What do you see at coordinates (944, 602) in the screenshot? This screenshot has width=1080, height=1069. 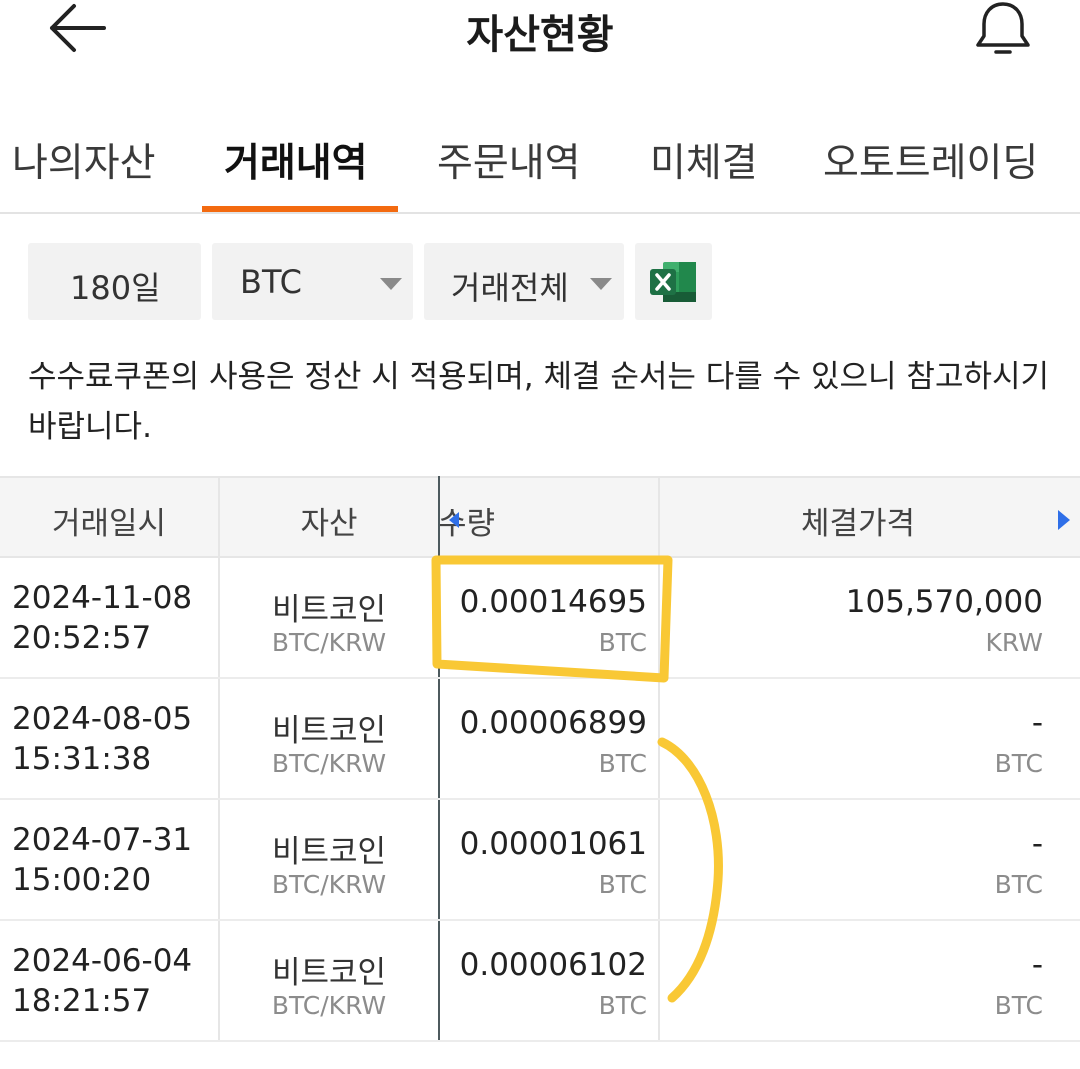 I see `price-value: 105,570,000` at bounding box center [944, 602].